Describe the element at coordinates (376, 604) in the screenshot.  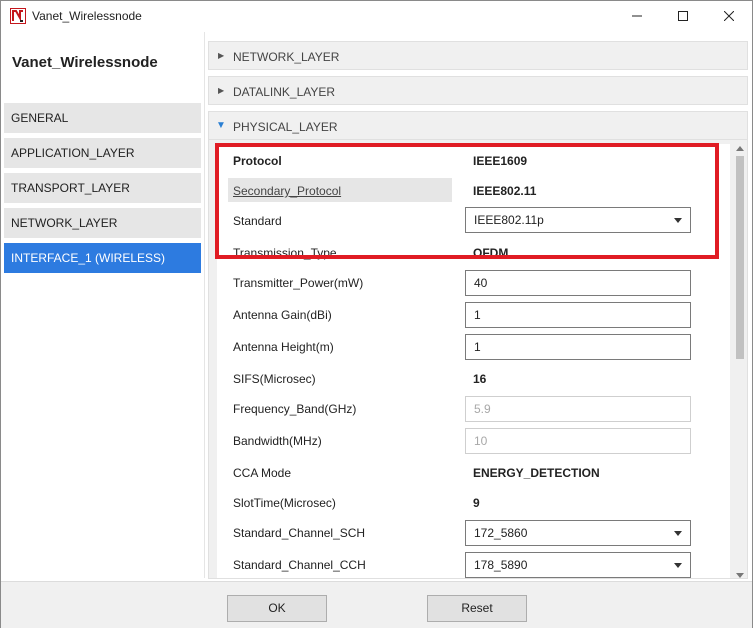
I see `dialog-footer: OK Reset` at that location.